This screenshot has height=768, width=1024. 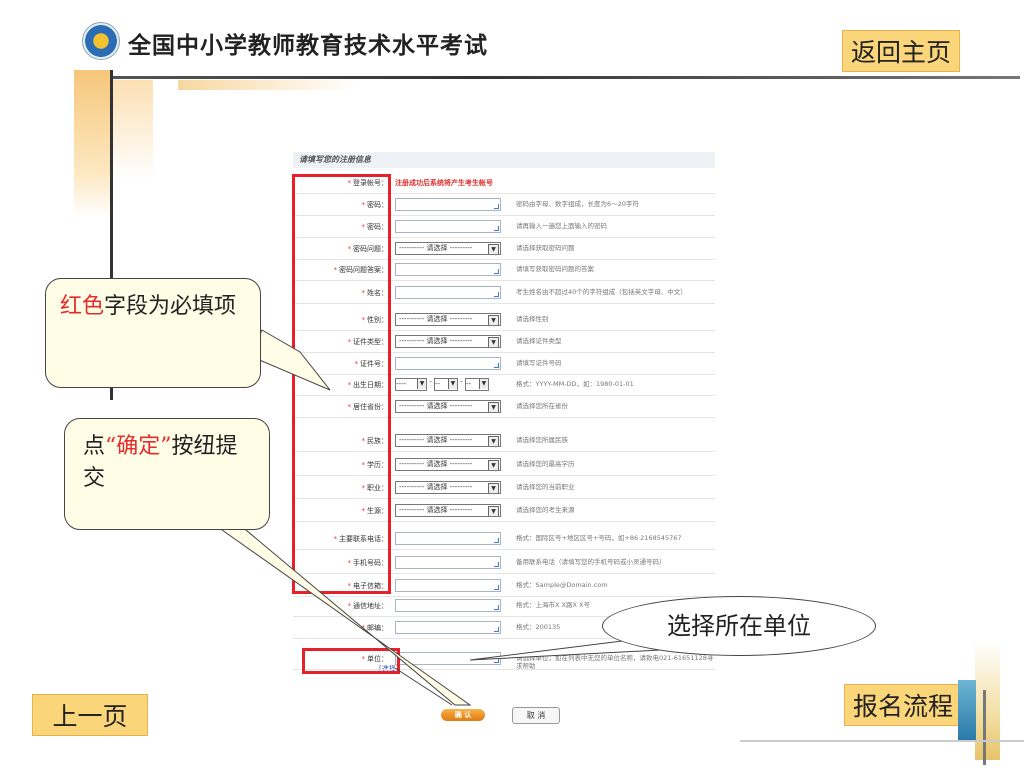 I want to click on callout-text: 字段为必填项, so click(x=170, y=306).